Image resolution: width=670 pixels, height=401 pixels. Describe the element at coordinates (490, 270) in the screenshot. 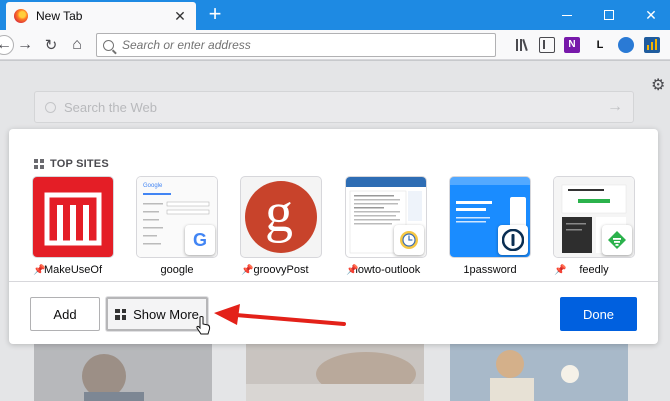

I see `top-site-label: 1password` at that location.